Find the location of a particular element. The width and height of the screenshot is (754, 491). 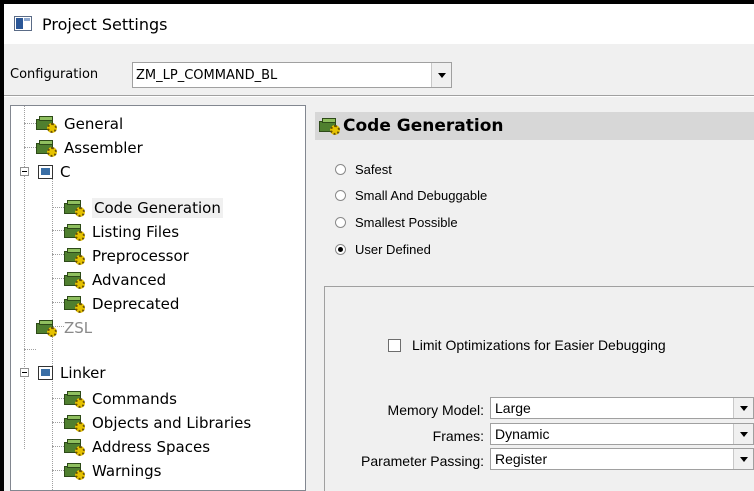

configuration-label: Configuration is located at coordinates (54, 74).